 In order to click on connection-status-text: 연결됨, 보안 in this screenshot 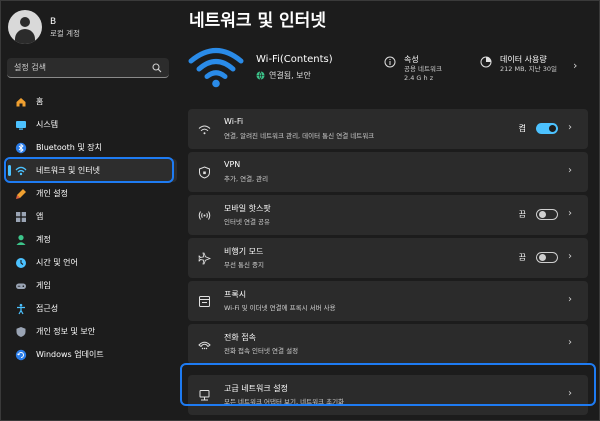, I will do `click(290, 75)`.